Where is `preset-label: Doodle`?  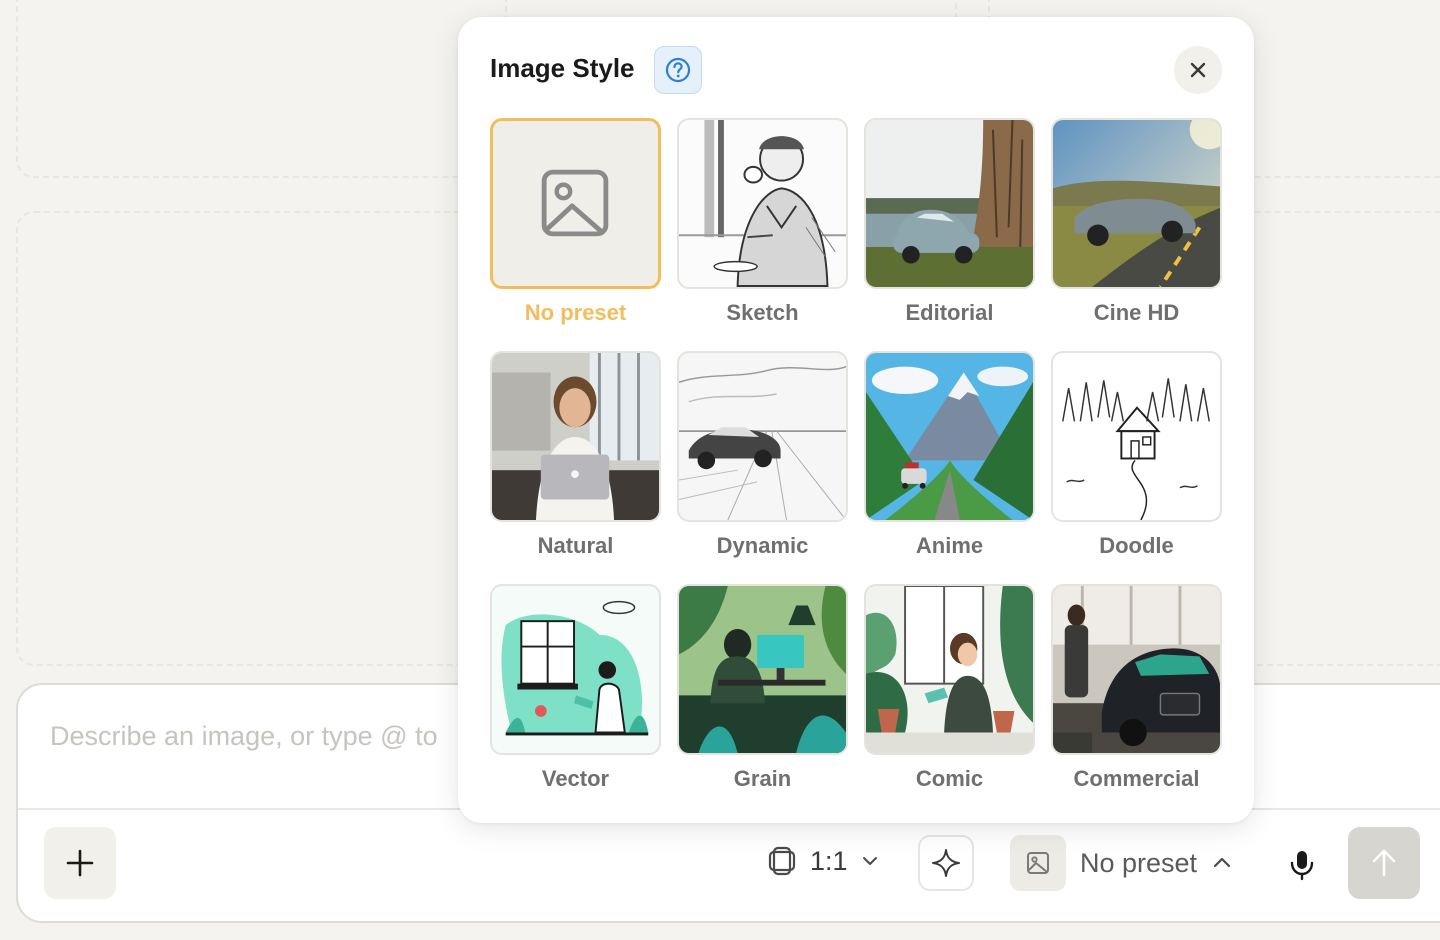 preset-label: Doodle is located at coordinates (1136, 545).